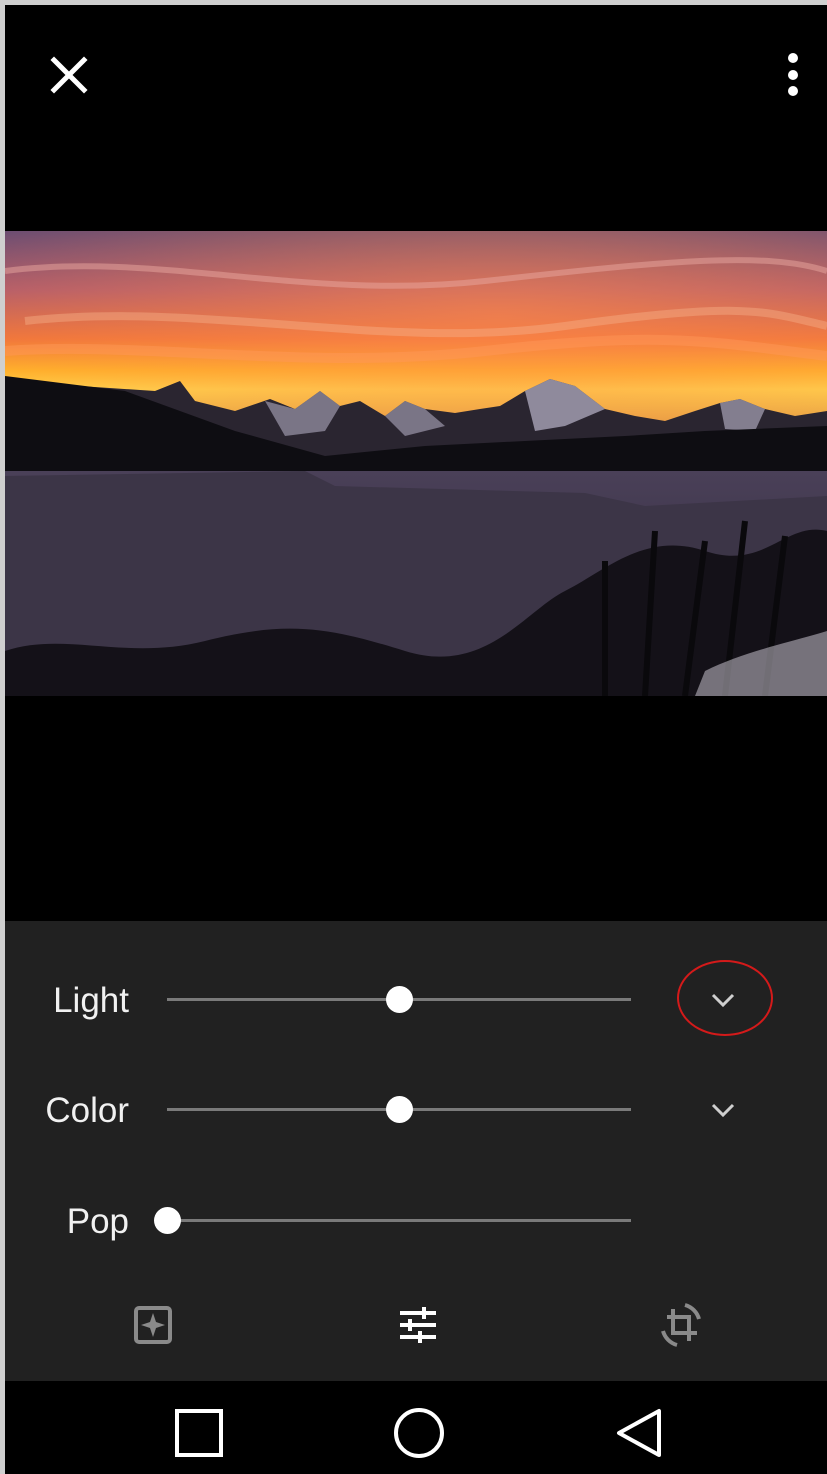  I want to click on adjust-tool-button, so click(418, 1325).